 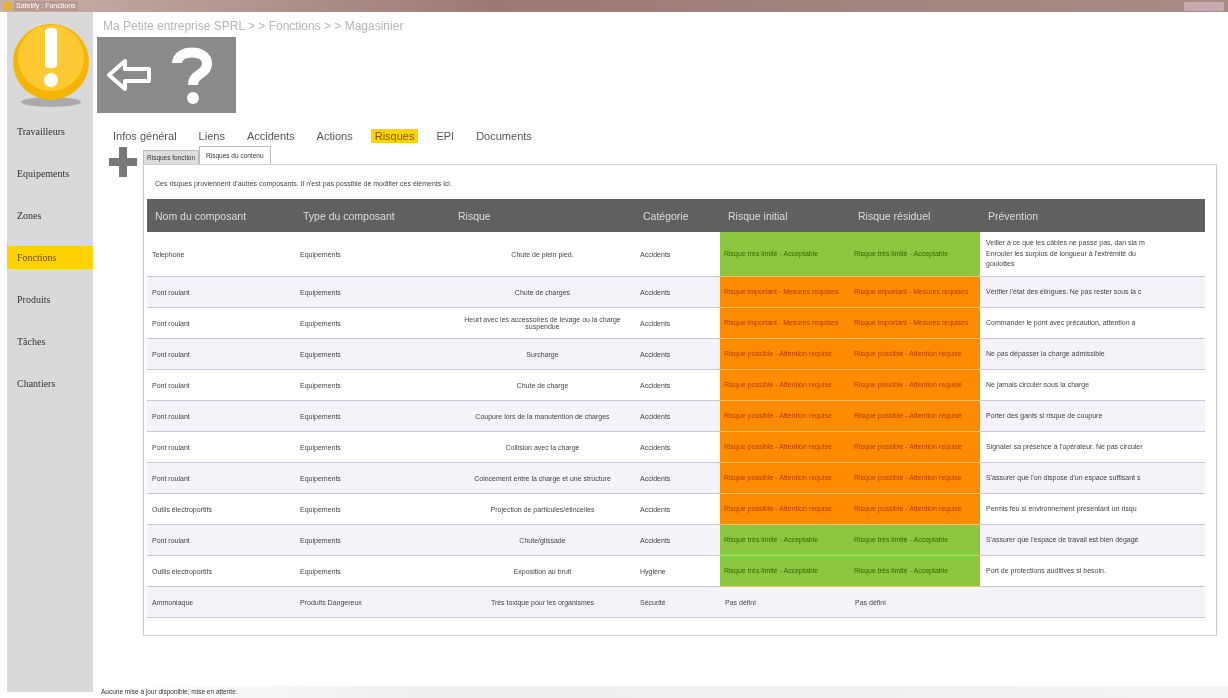 What do you see at coordinates (253, 26) in the screenshot?
I see `breadcrumb: Ma Petite entreprise SPRL > > Fonctions > > Magasinier` at bounding box center [253, 26].